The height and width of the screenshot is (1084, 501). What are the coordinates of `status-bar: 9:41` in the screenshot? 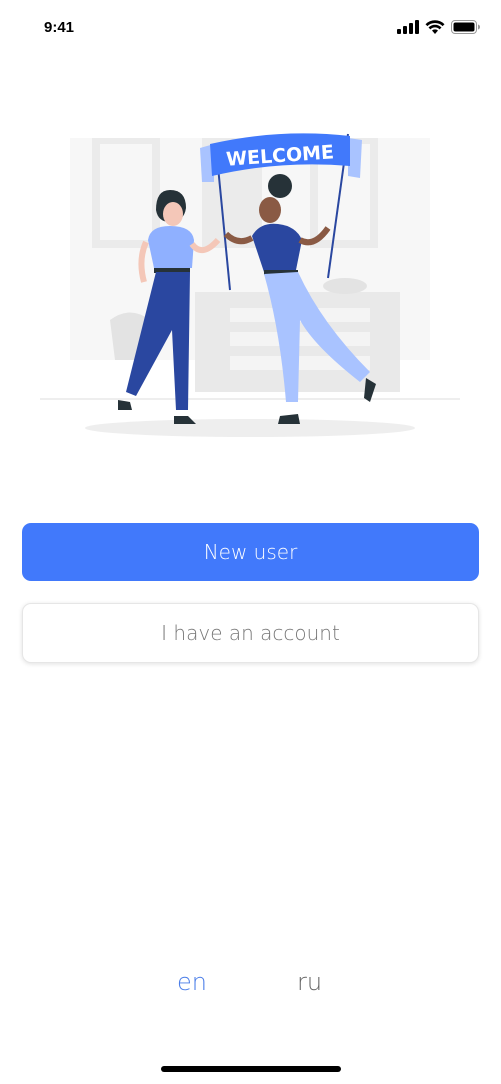 It's located at (250, 30).